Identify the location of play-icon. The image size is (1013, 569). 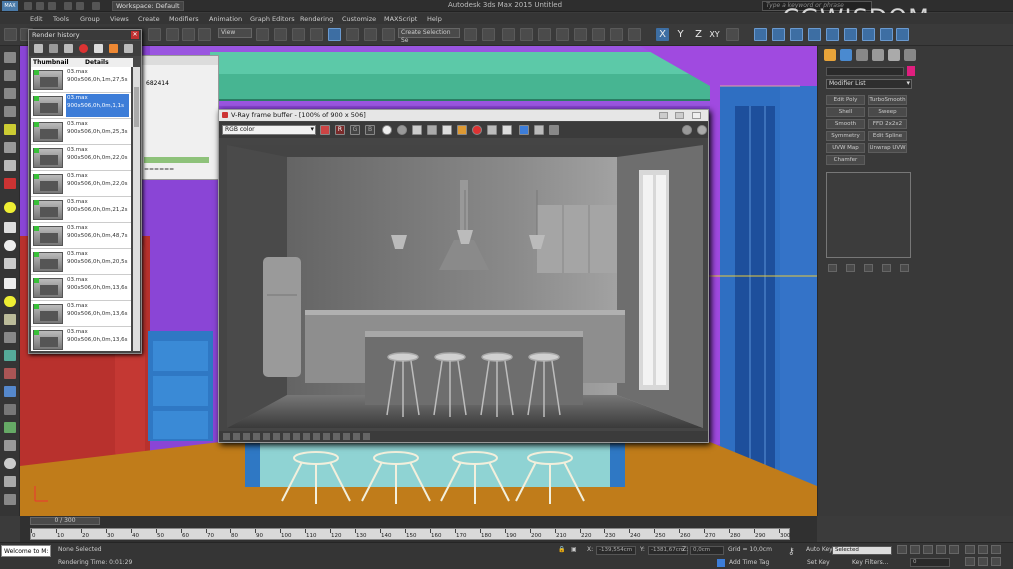
(928, 549).